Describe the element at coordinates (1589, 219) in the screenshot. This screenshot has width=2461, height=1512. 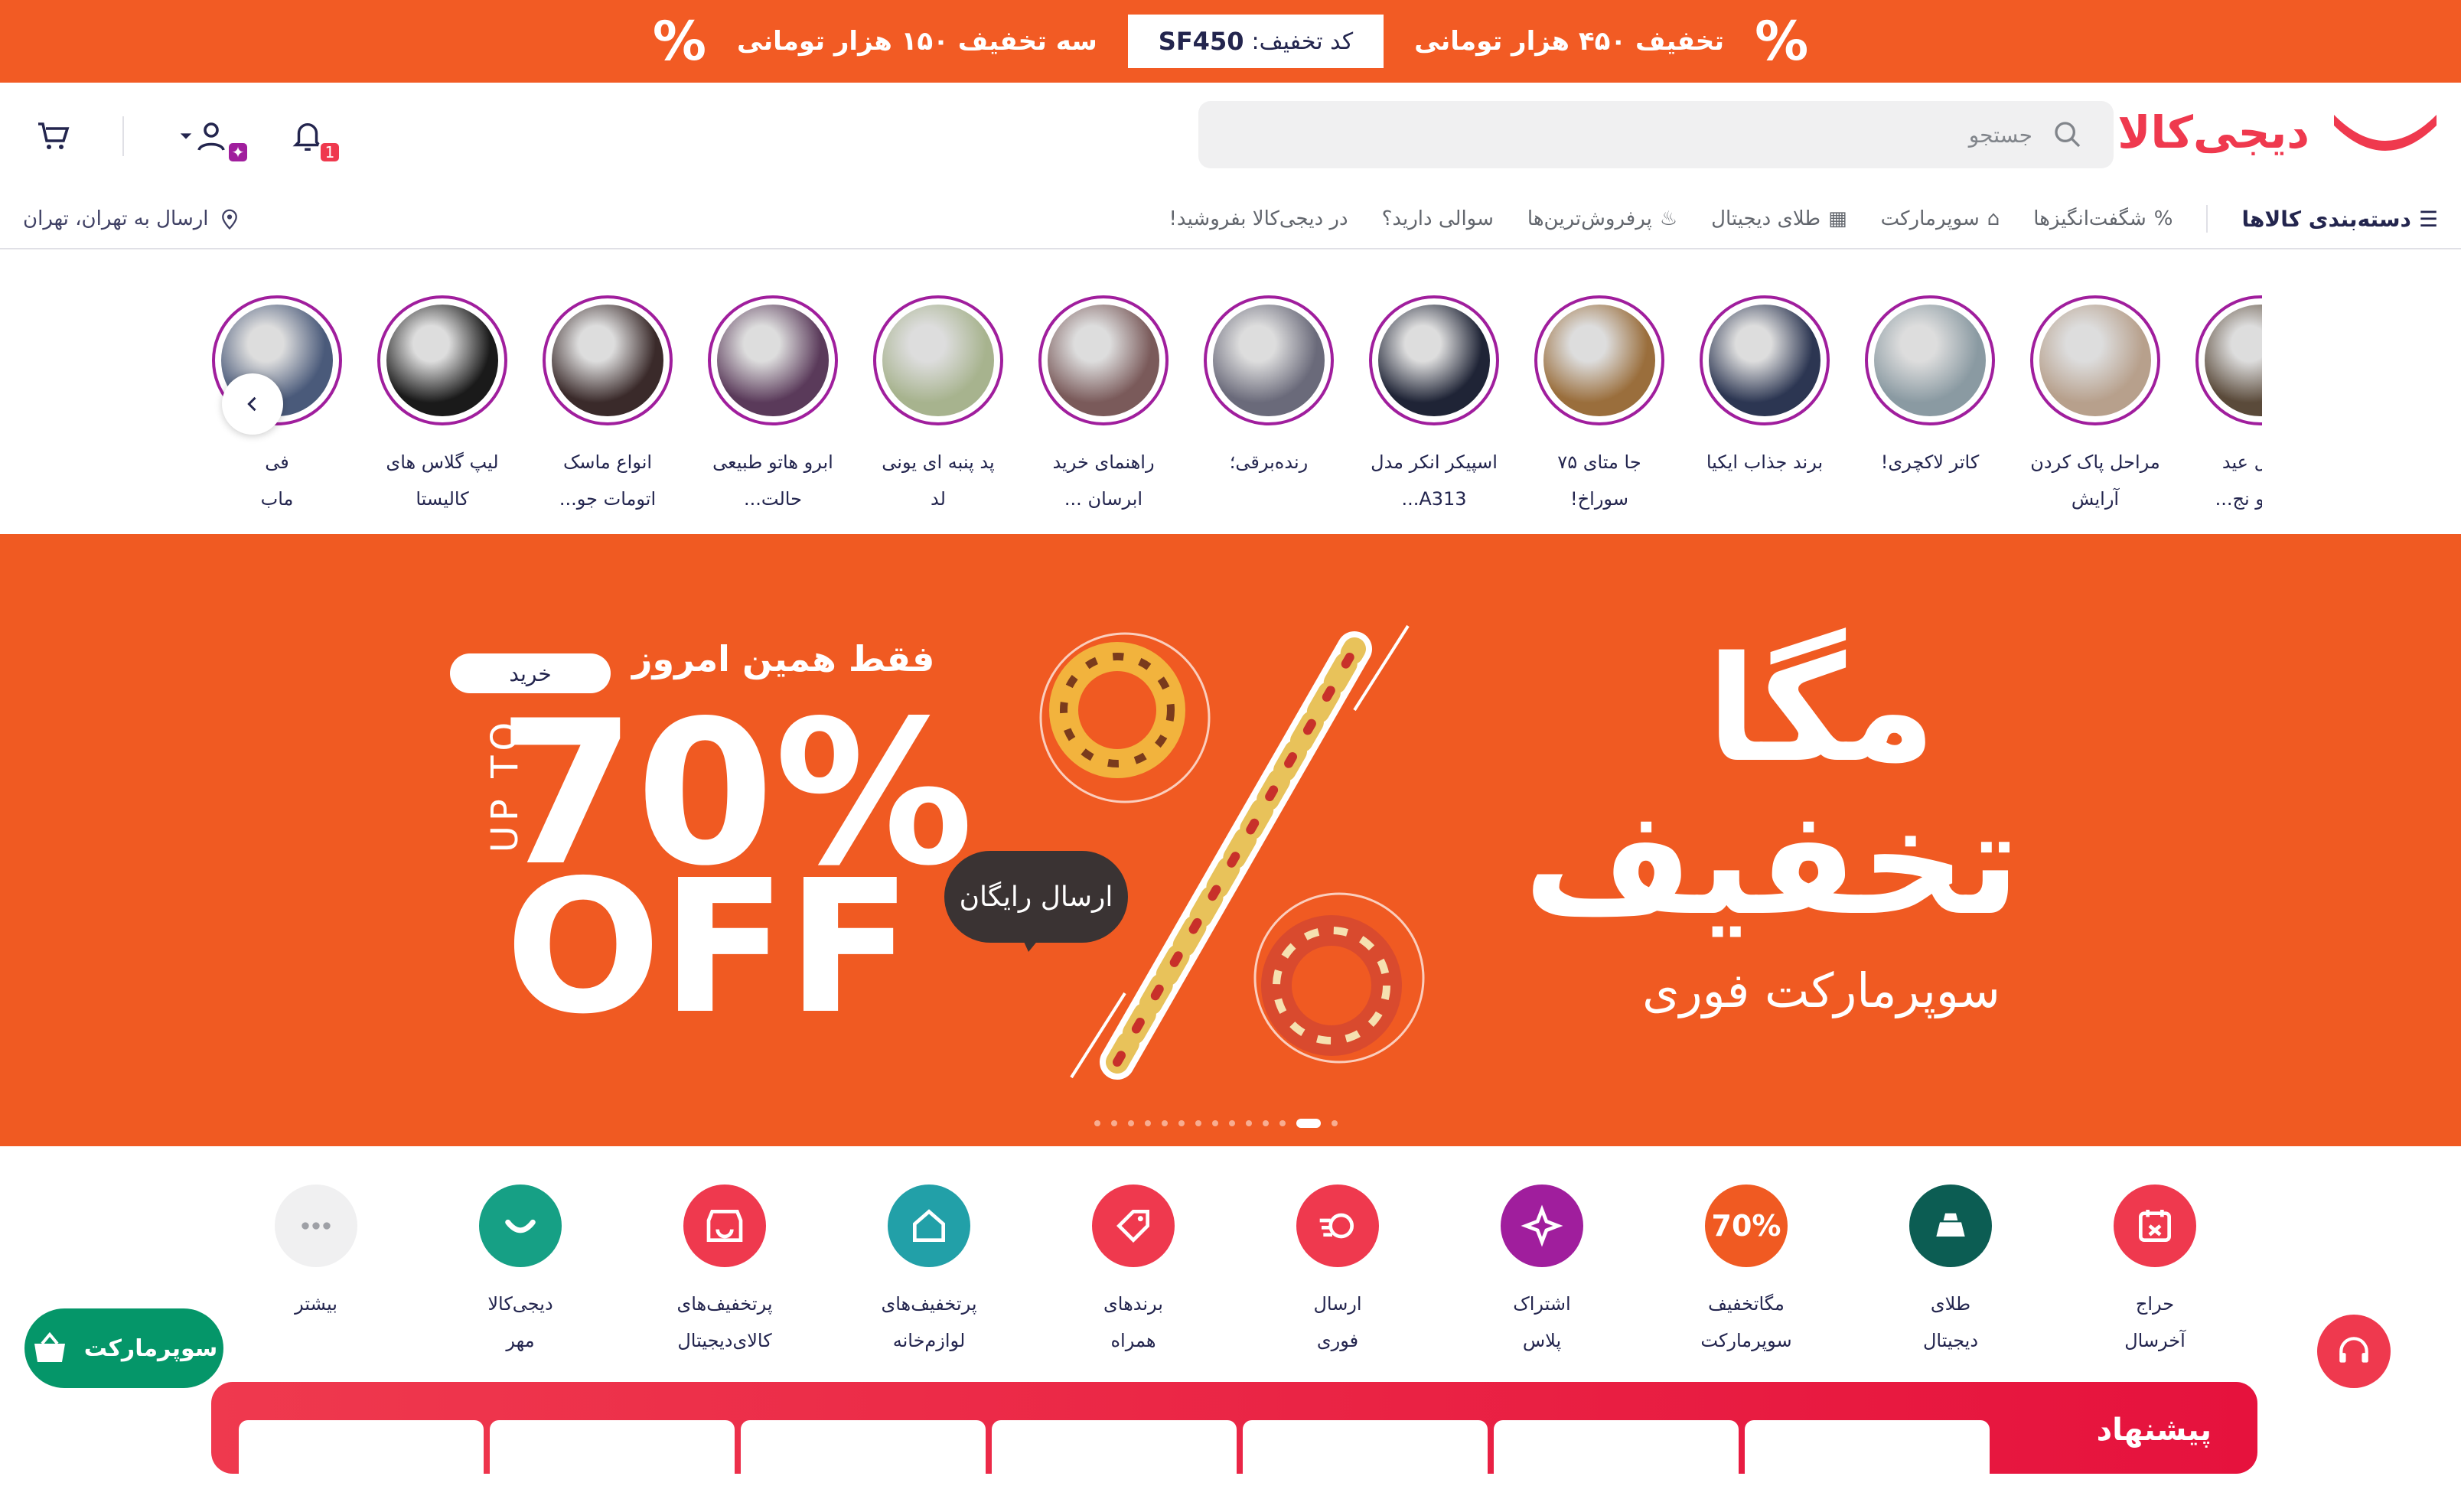
I see `nav-item-label: پرفروش‌ترین‌ها` at that location.